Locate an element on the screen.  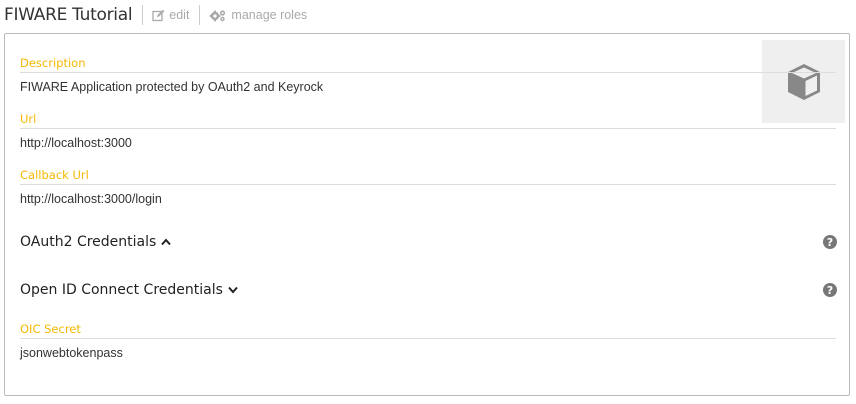
url-field: Url http://localhost:3000 is located at coordinates (428, 131).